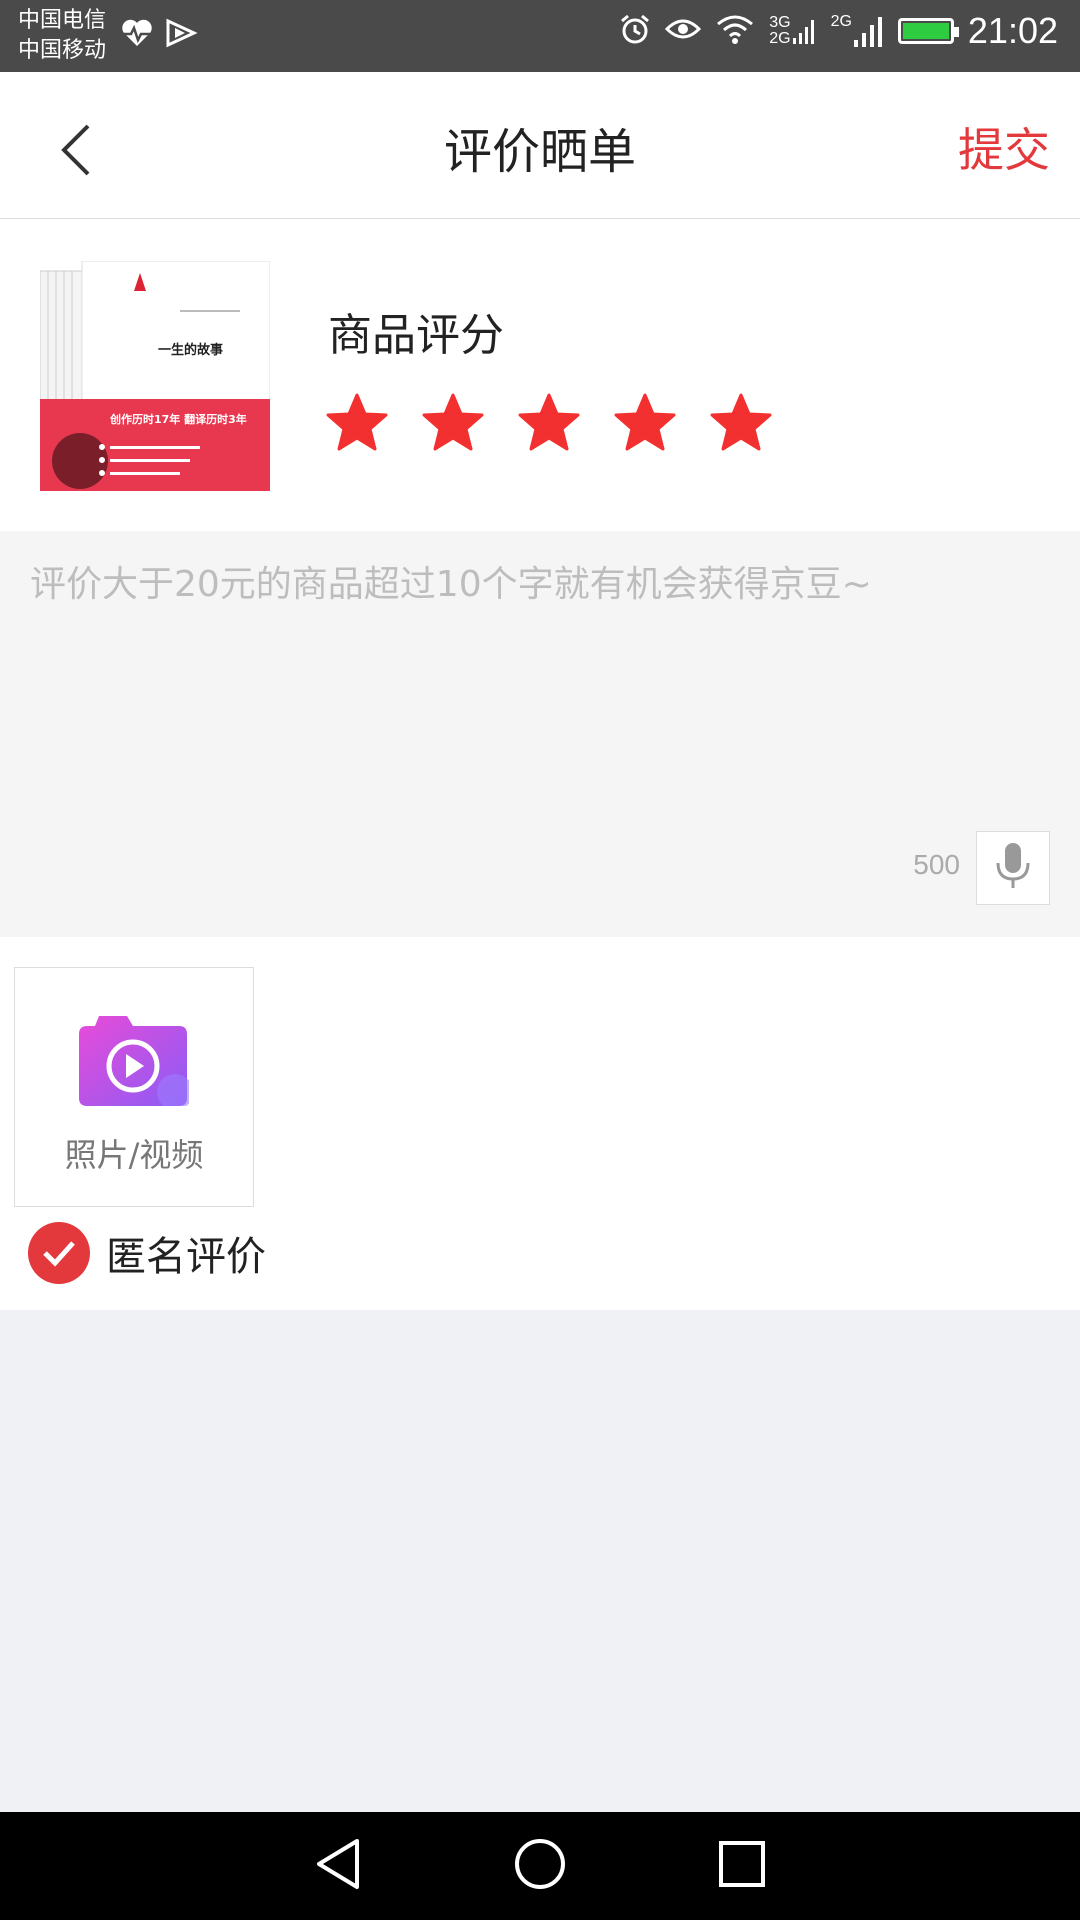 This screenshot has width=1080, height=1920. I want to click on review-placeholder: 评价大于20元的商品超过10个字就有机会获得京豆~, so click(451, 584).